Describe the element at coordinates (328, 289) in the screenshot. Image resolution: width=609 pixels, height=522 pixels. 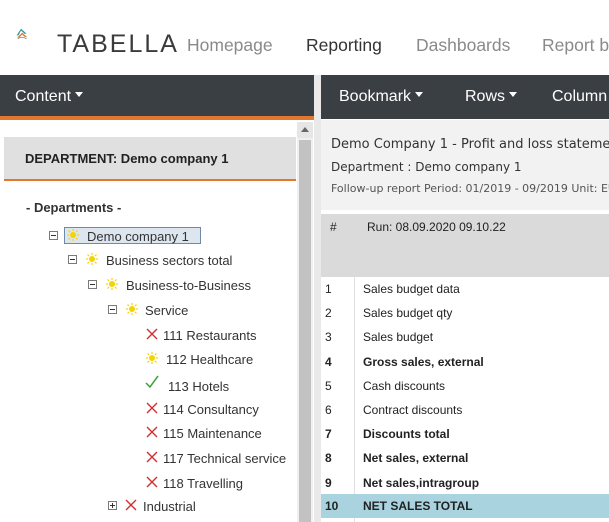
I see `row-number: 1` at that location.